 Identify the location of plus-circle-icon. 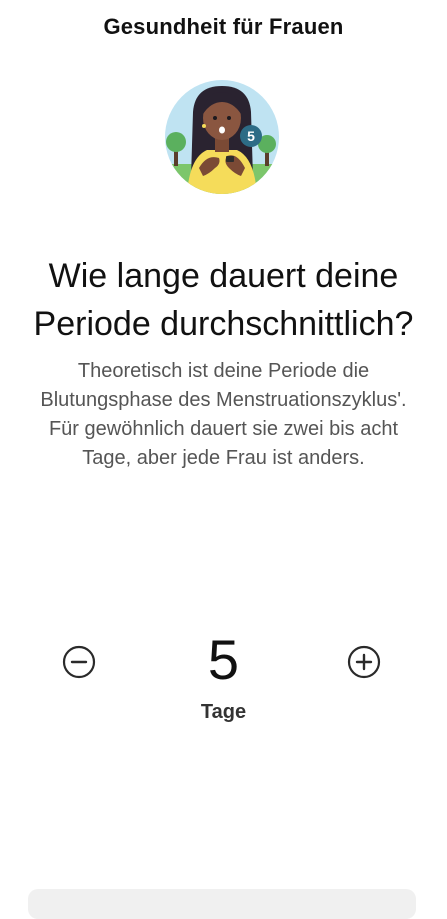
(364, 662).